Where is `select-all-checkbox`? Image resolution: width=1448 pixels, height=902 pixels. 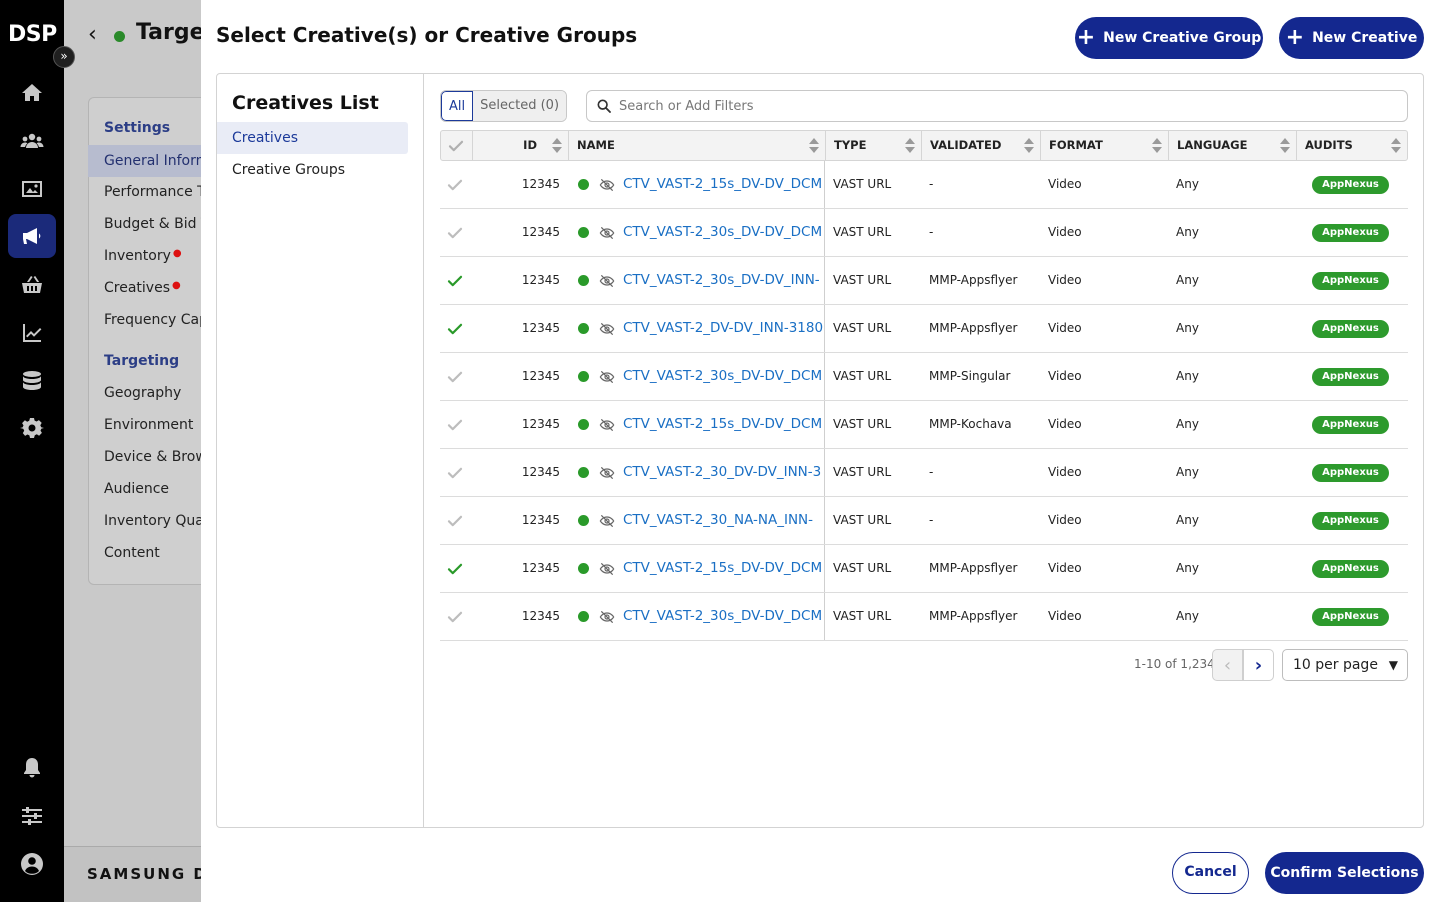
select-all-checkbox is located at coordinates (456, 145).